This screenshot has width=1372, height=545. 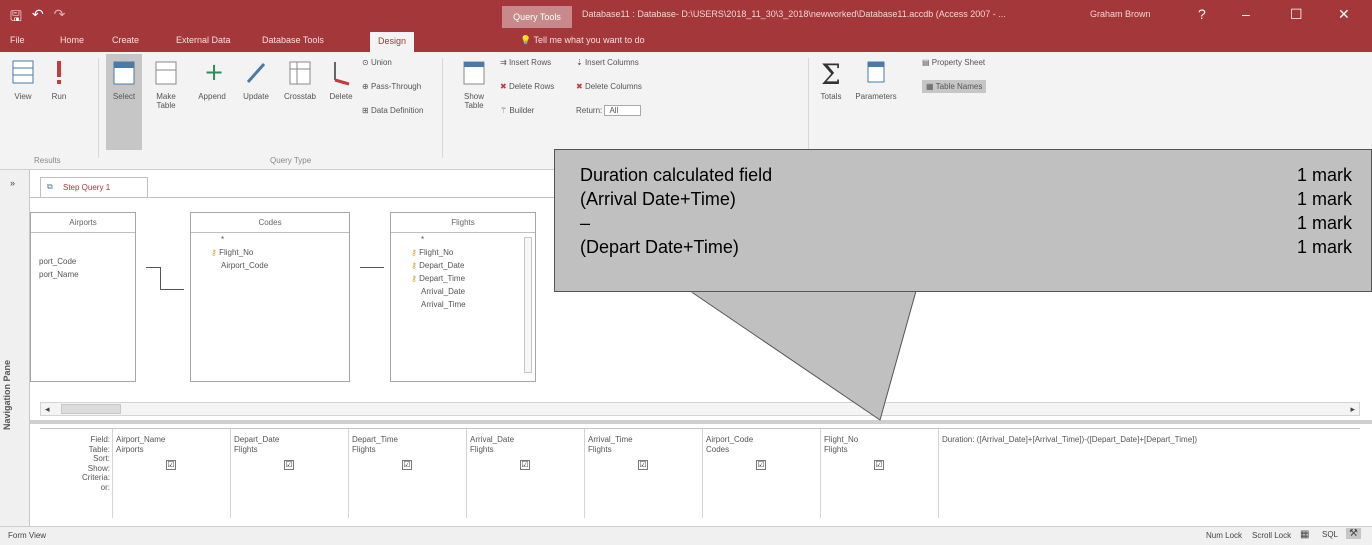 What do you see at coordinates (876, 72) in the screenshot?
I see `parameters-icon` at bounding box center [876, 72].